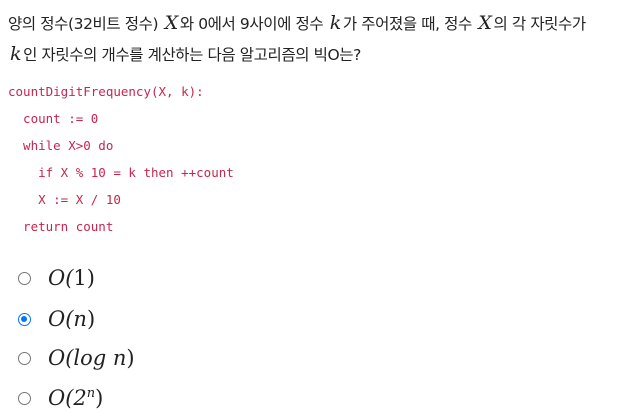 The image size is (638, 417). What do you see at coordinates (540, 24) in the screenshot?
I see `question-segment: 의 각 자릿수가` at bounding box center [540, 24].